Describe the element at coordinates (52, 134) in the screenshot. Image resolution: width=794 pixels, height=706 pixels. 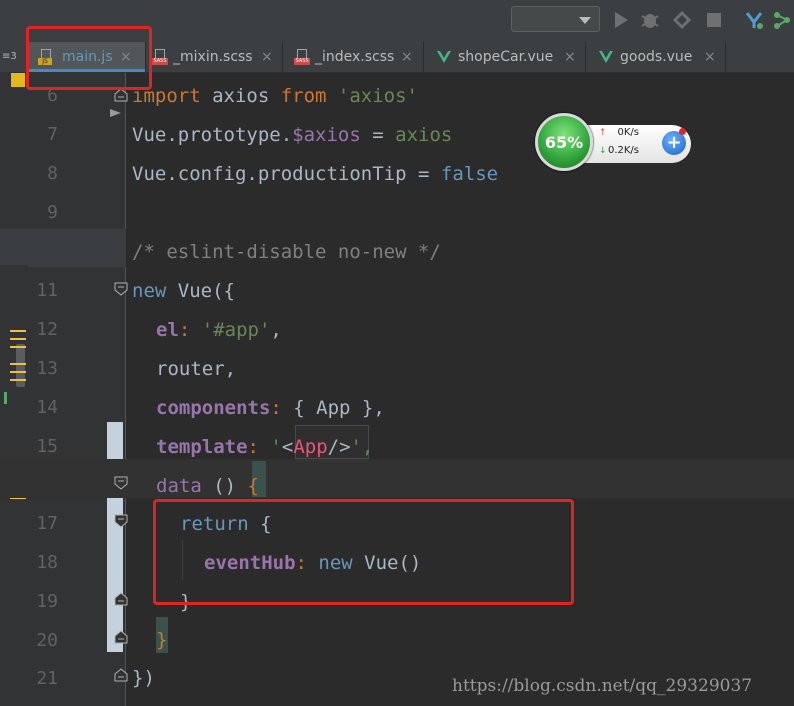
I see `line-number: 7` at that location.